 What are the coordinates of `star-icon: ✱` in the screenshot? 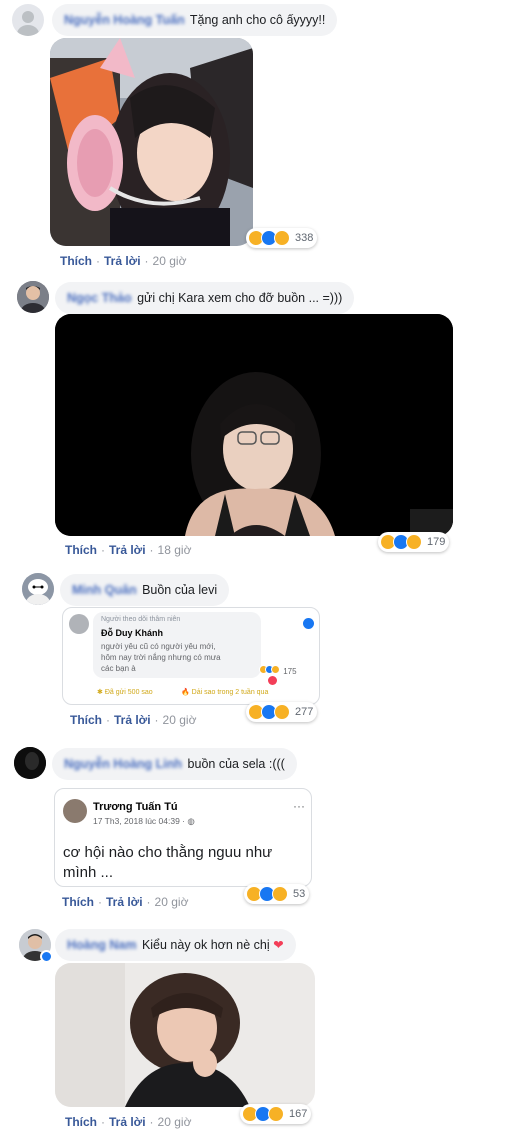 It's located at (101, 692).